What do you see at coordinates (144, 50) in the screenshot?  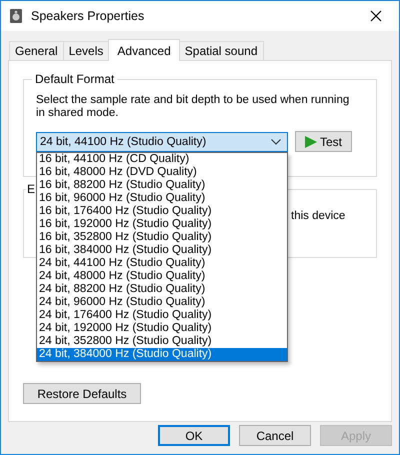 I see `tab: Advanced` at bounding box center [144, 50].